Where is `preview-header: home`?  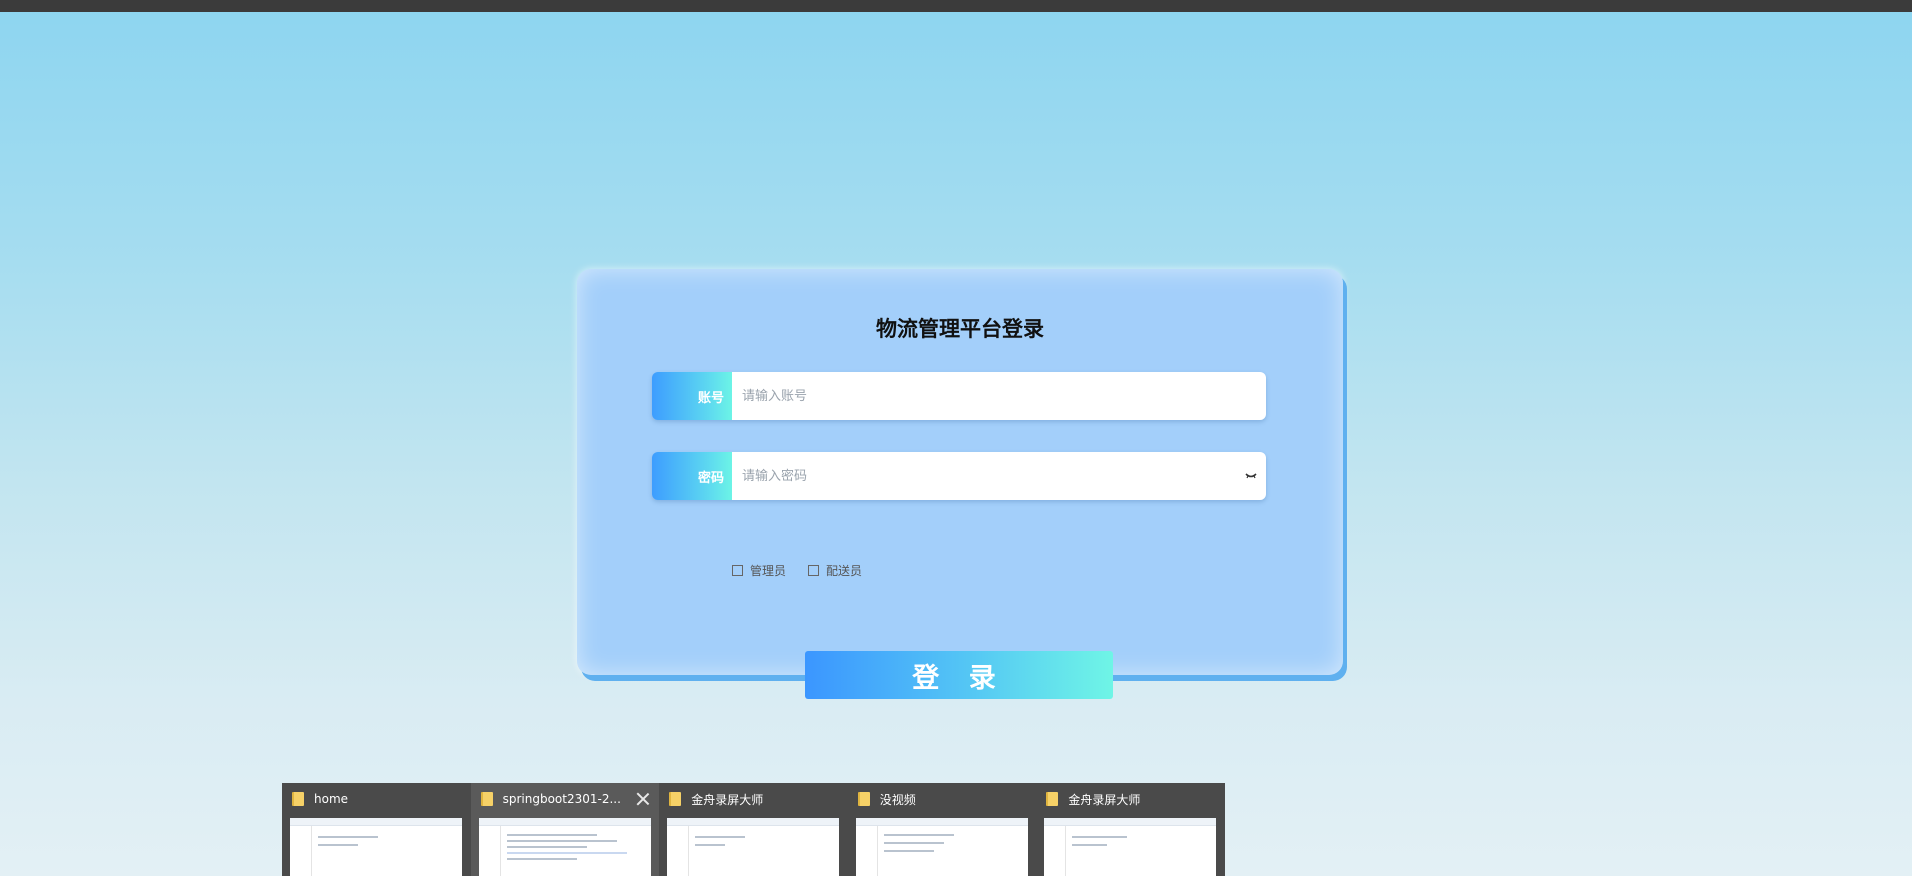 preview-header: home is located at coordinates (376, 799).